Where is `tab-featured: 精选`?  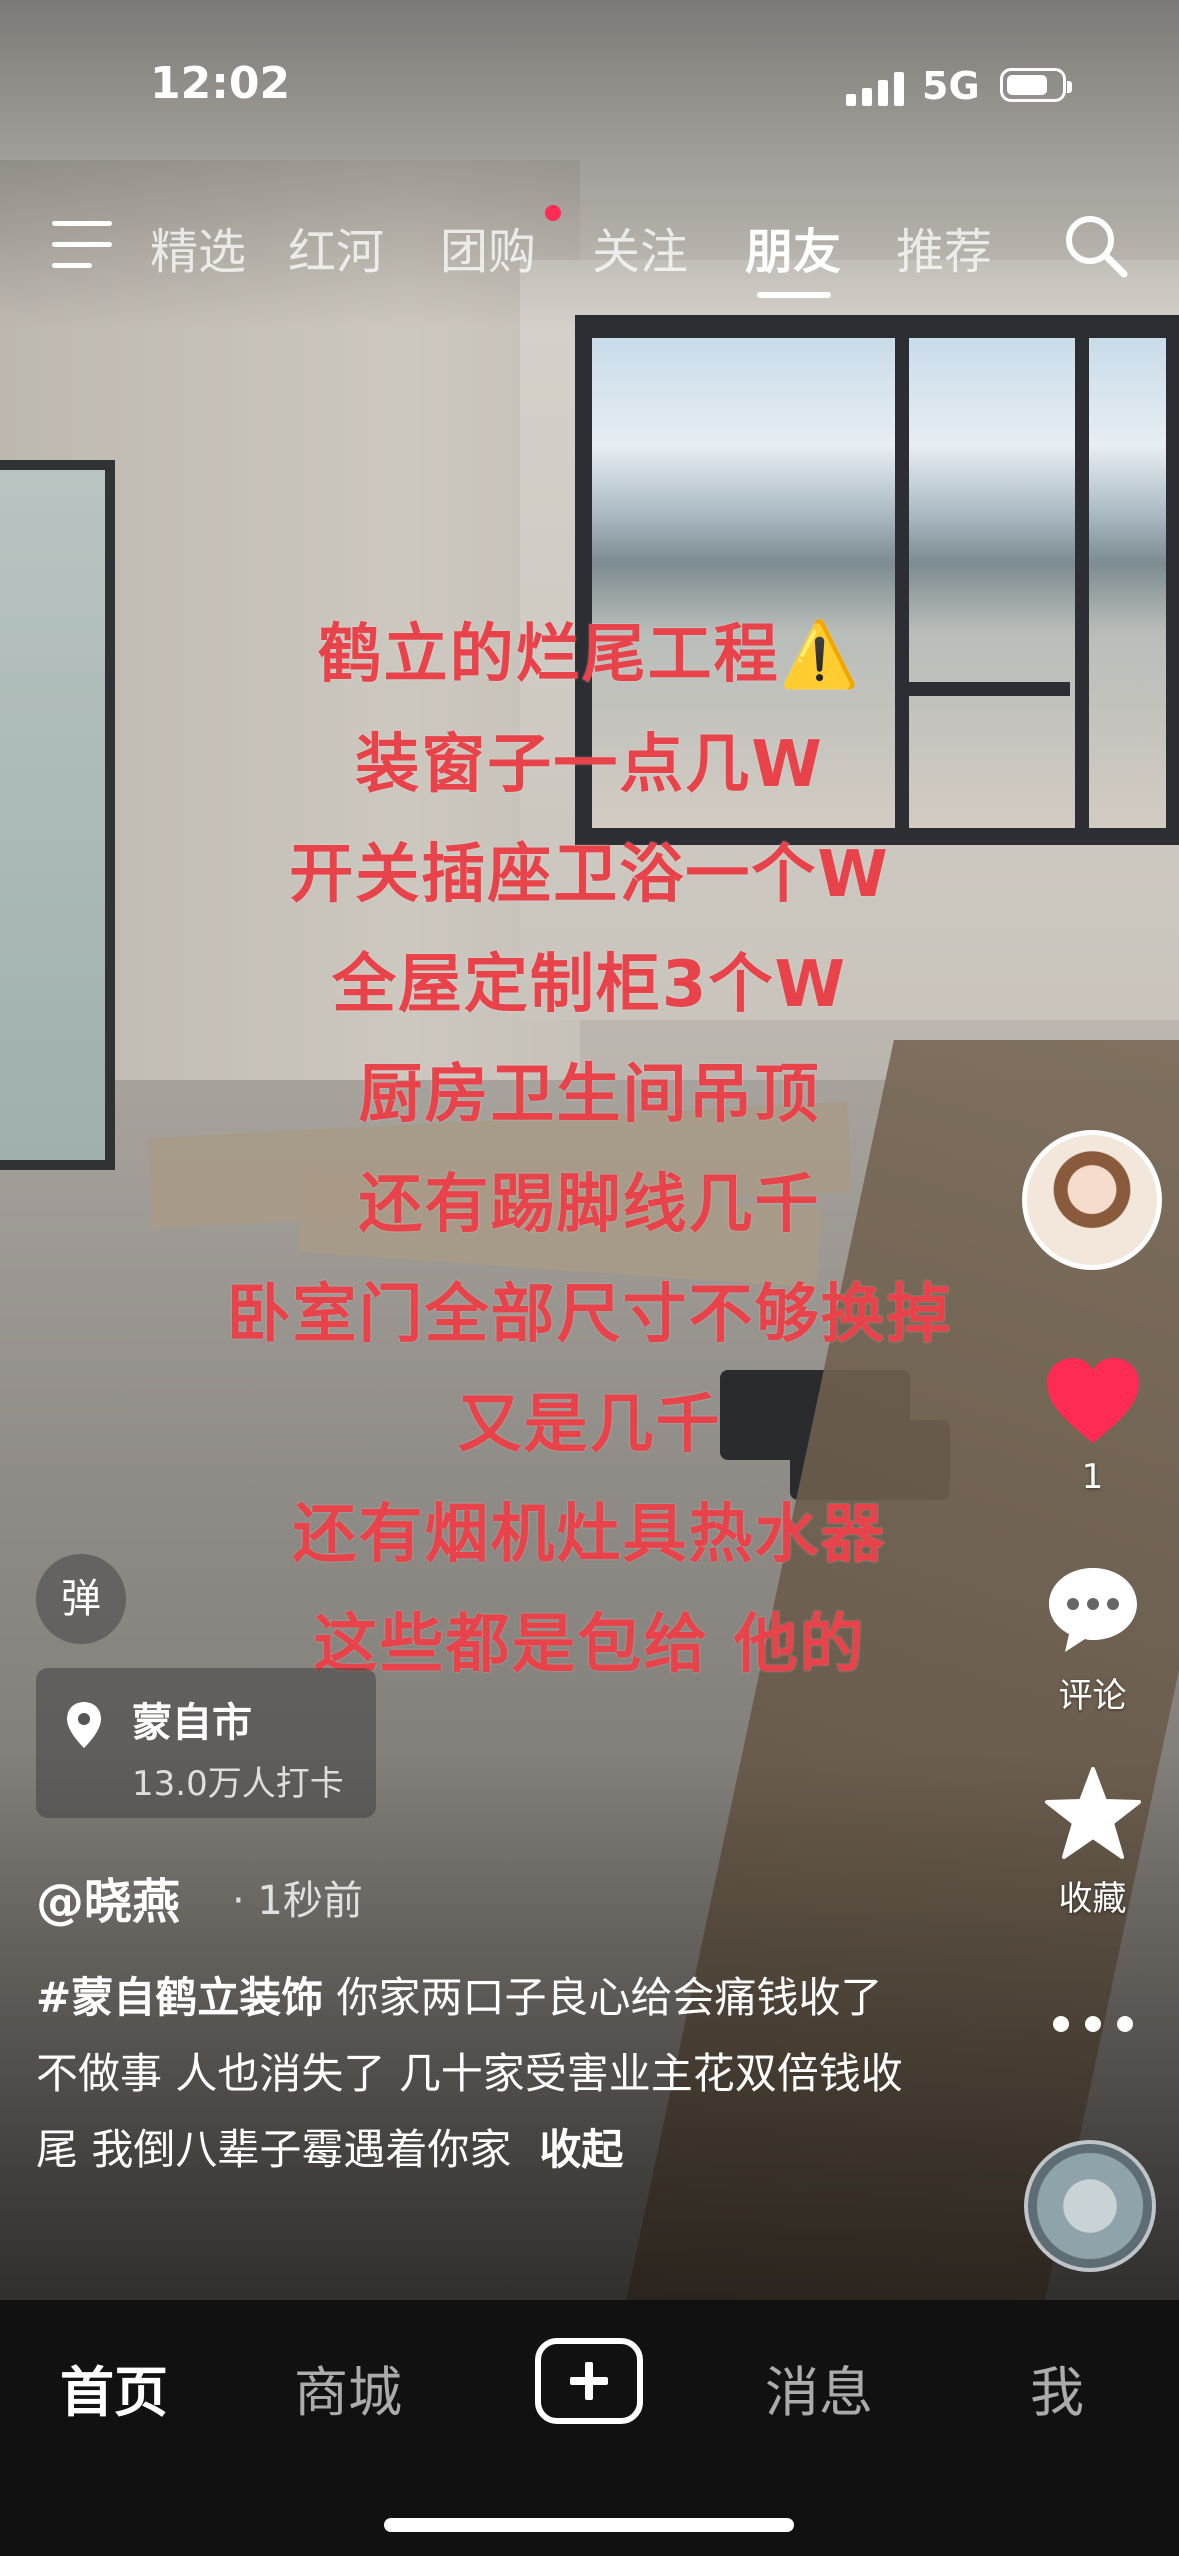 tab-featured: 精选 is located at coordinates (198, 247).